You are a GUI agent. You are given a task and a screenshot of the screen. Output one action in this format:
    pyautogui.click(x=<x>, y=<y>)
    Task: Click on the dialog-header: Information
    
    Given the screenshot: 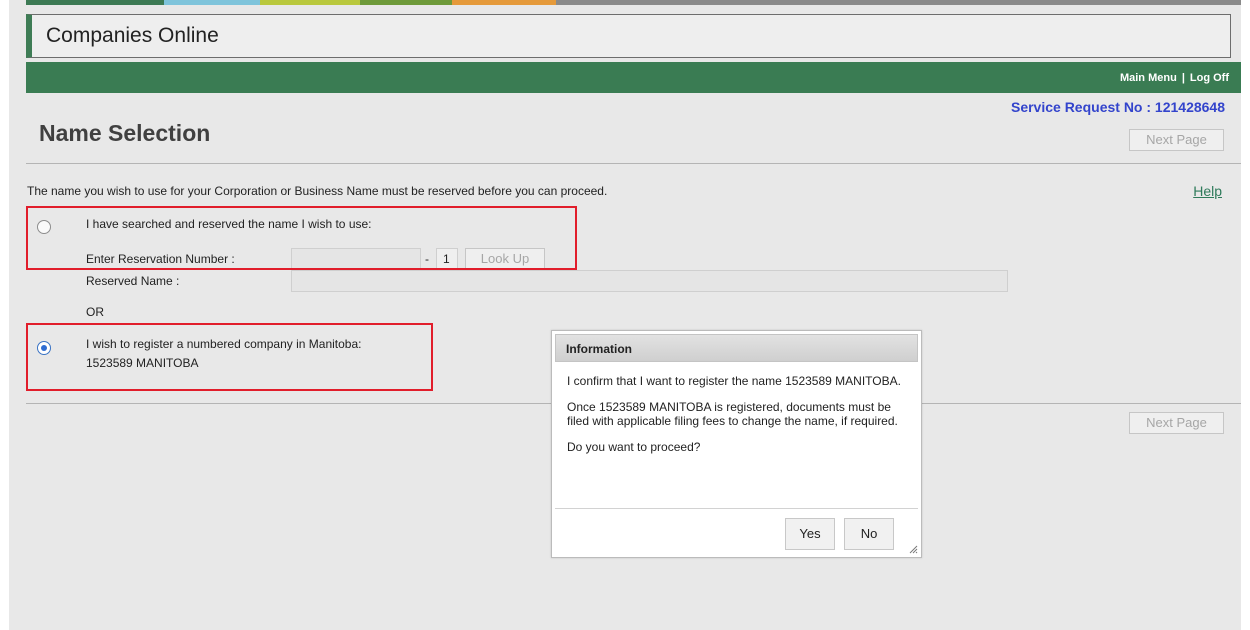 What is the action you would take?
    pyautogui.click(x=736, y=348)
    